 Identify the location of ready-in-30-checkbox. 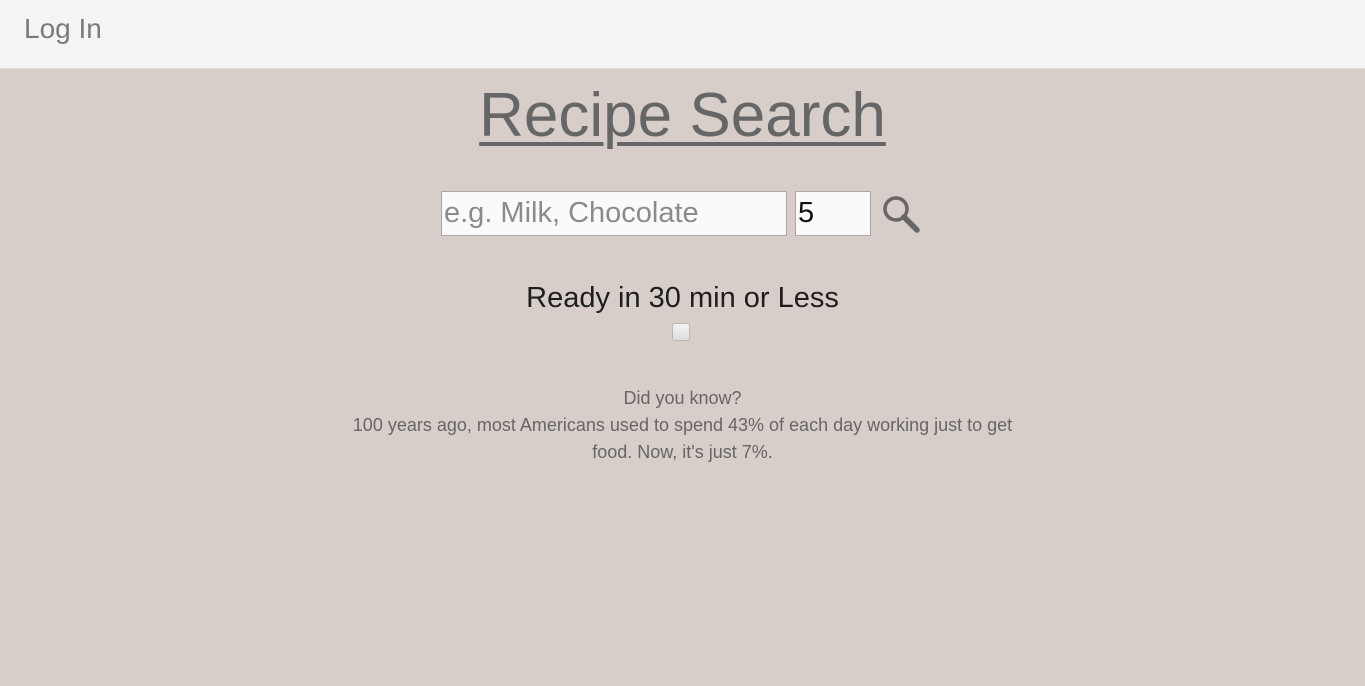
(681, 332).